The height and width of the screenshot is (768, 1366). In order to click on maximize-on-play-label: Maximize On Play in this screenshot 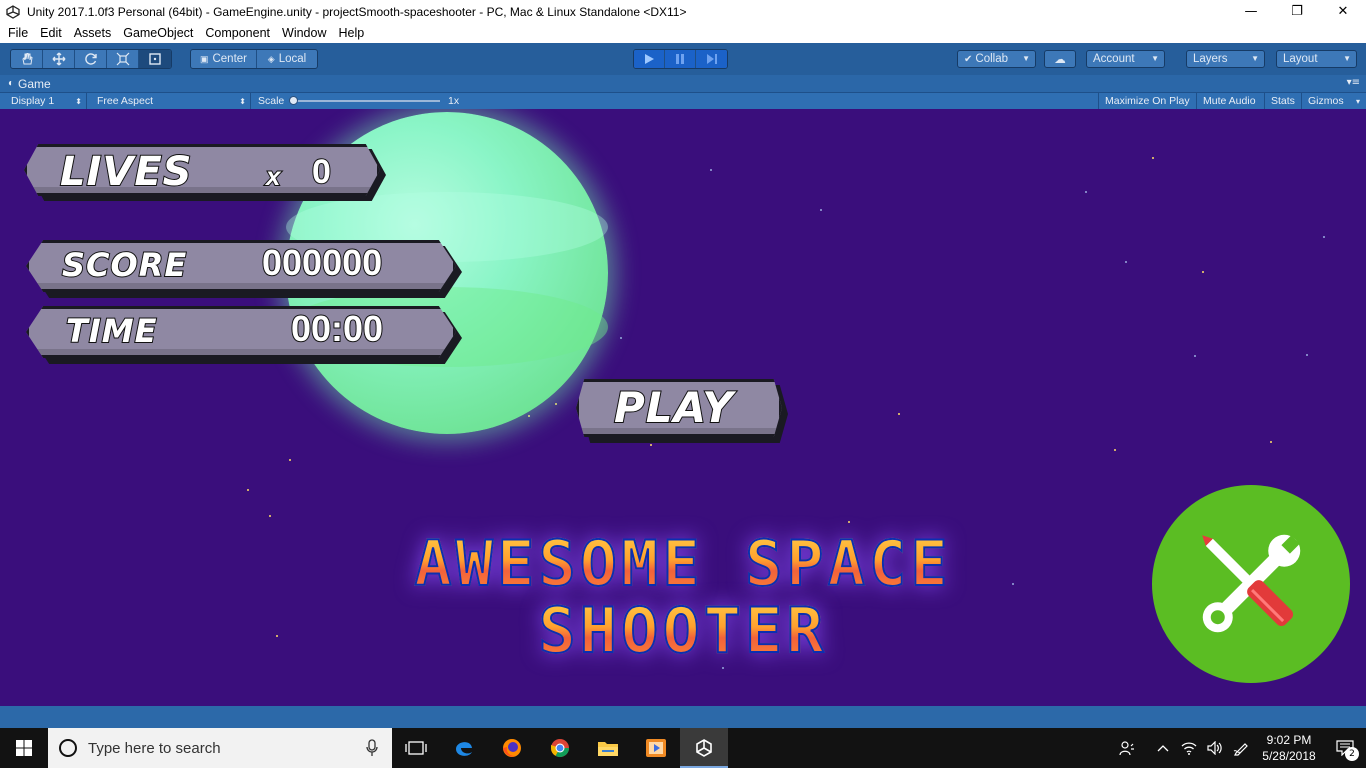, I will do `click(1147, 101)`.